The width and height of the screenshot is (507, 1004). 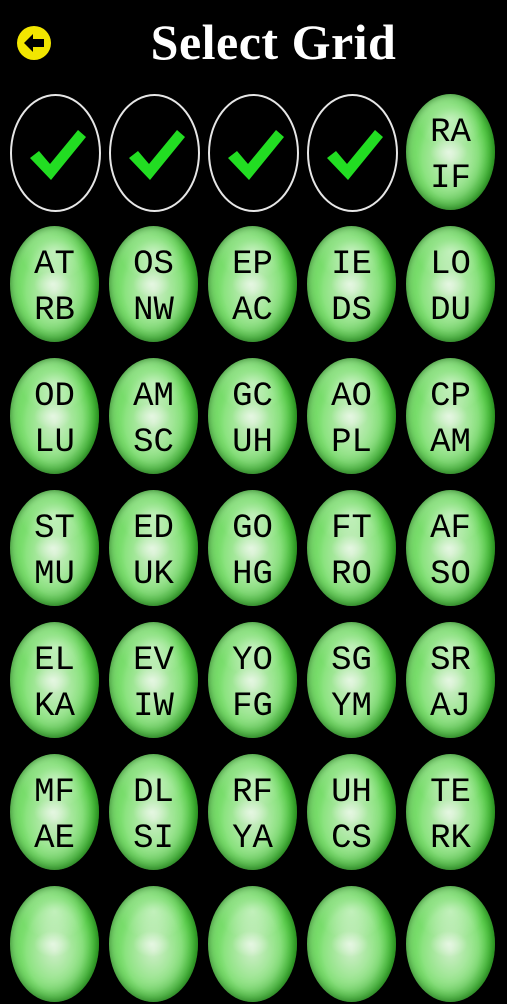 I want to click on grid-cell-letters: GC UH, so click(x=252, y=420).